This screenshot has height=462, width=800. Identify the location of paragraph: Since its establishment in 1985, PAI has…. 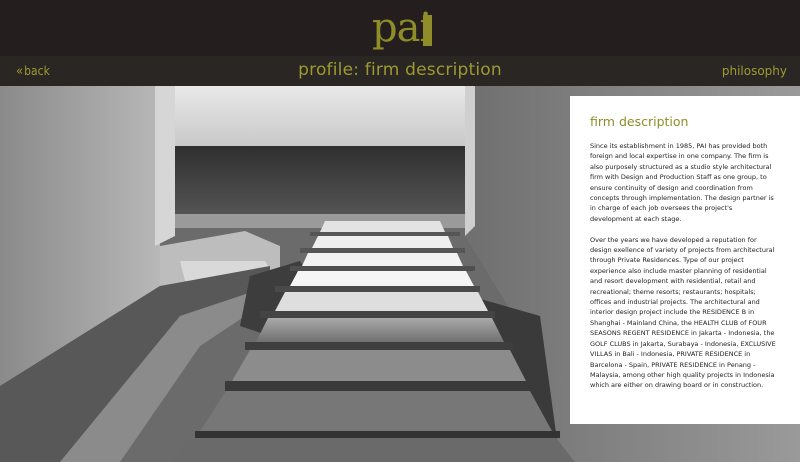
(682, 182).